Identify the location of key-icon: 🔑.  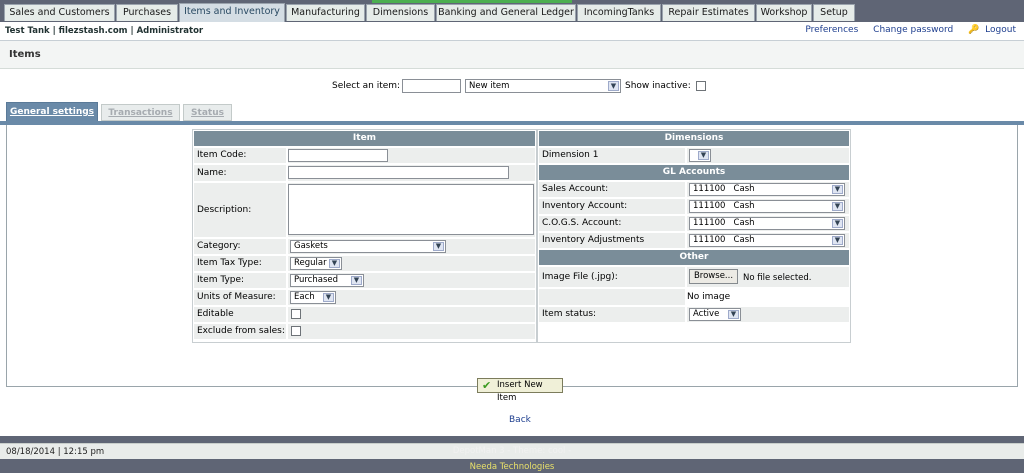
(974, 30).